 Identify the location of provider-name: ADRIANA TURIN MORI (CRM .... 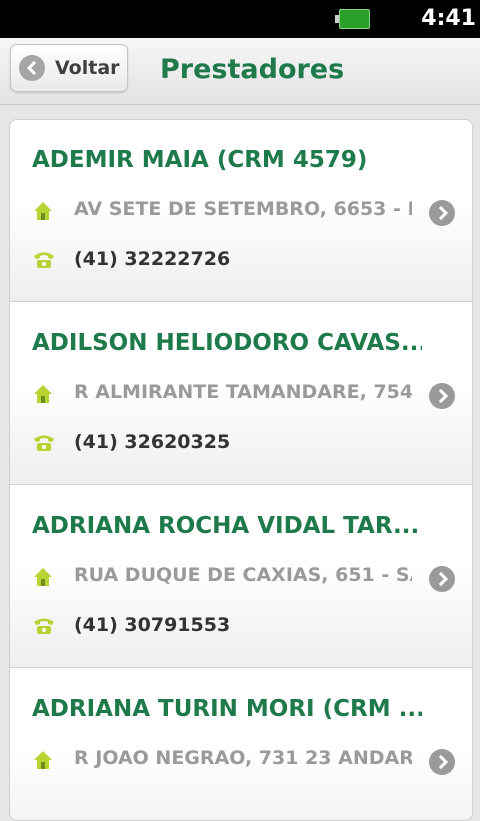
(227, 709).